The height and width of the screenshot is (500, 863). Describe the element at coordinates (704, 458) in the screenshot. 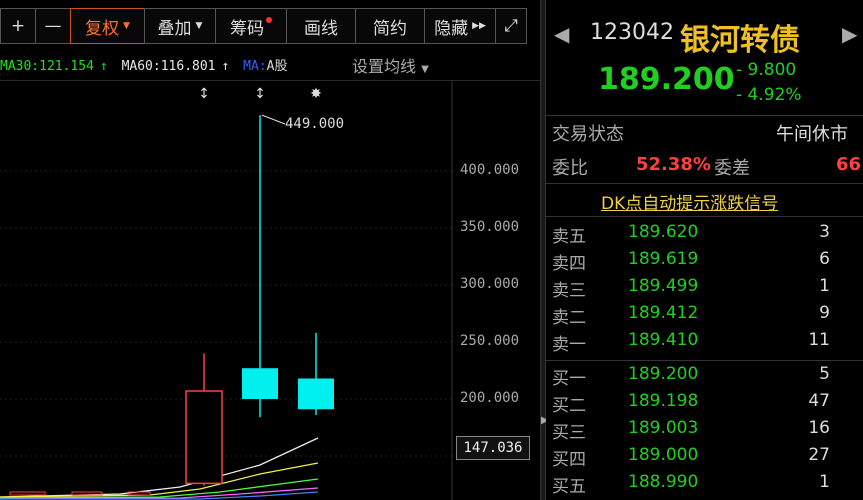

I see `bid-row: 买四 189.000 27` at that location.